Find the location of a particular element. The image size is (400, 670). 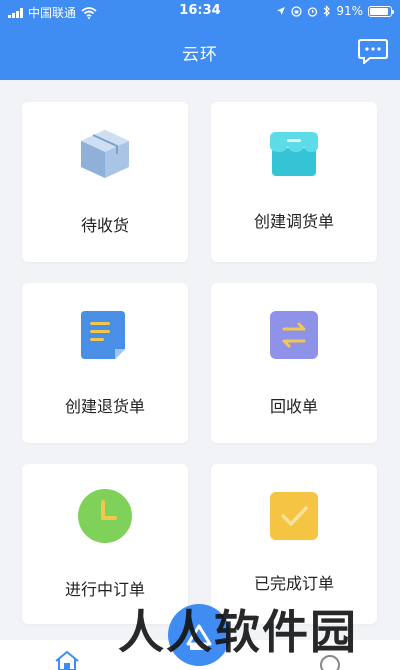

box-icon is located at coordinates (105, 154).